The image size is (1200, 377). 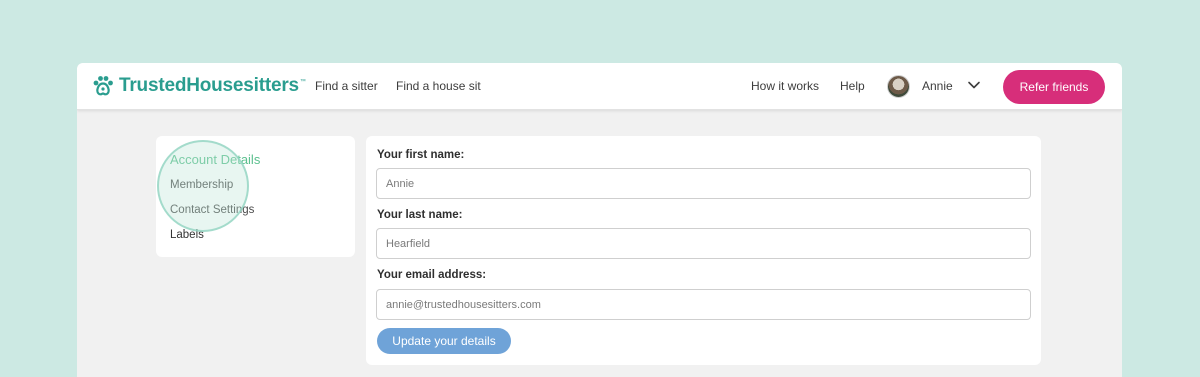 I want to click on chevron-down-icon, so click(x=974, y=85).